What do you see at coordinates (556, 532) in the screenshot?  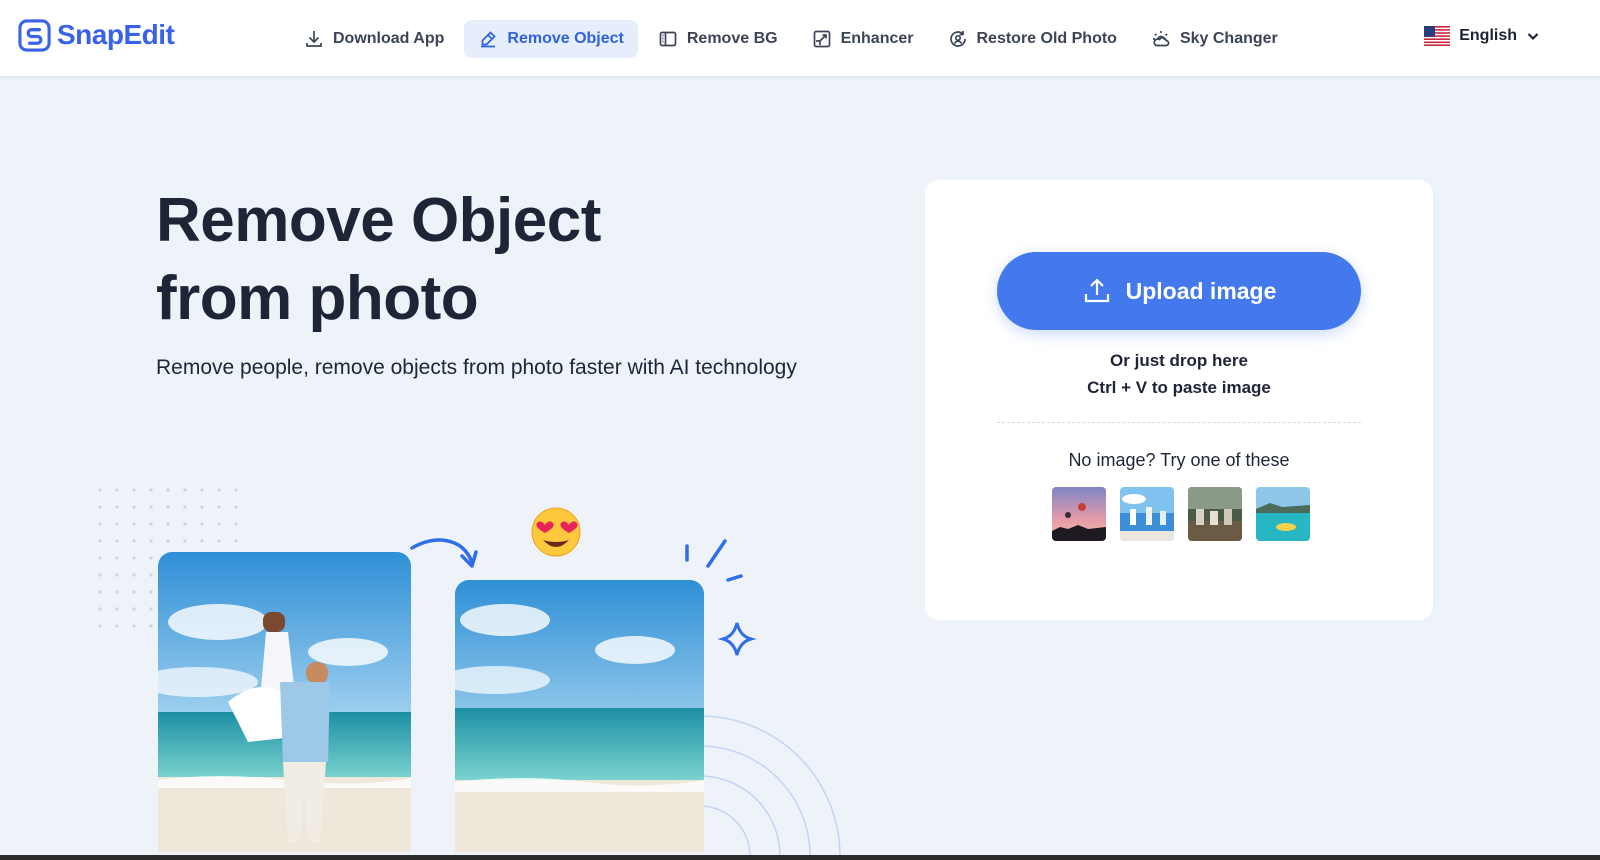 I see `heart-eyes-emoji-icon` at bounding box center [556, 532].